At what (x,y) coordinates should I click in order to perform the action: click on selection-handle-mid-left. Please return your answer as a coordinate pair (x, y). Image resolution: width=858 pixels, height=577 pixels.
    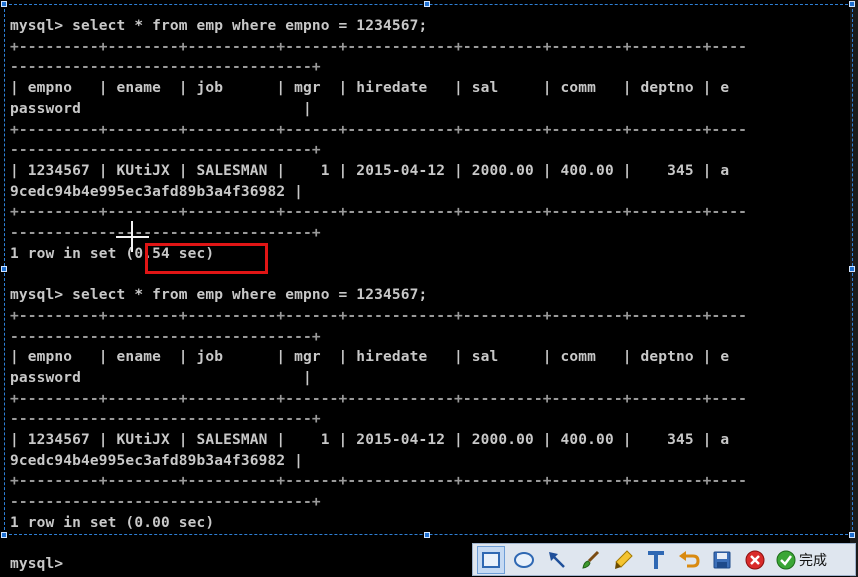
    Looking at the image, I should click on (4, 269).